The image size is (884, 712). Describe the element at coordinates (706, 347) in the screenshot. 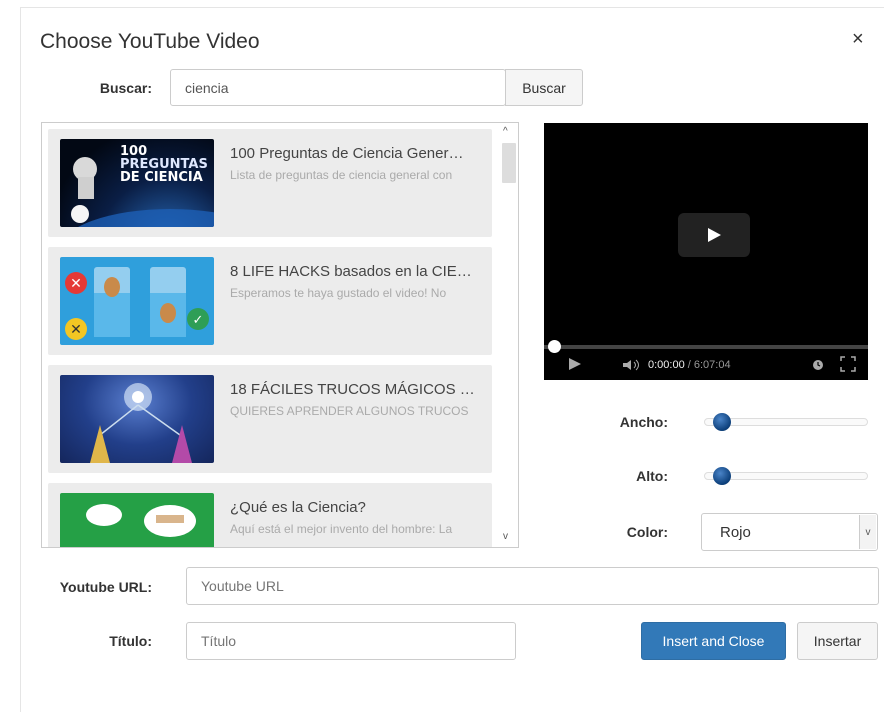

I see `video-progress-bar` at that location.